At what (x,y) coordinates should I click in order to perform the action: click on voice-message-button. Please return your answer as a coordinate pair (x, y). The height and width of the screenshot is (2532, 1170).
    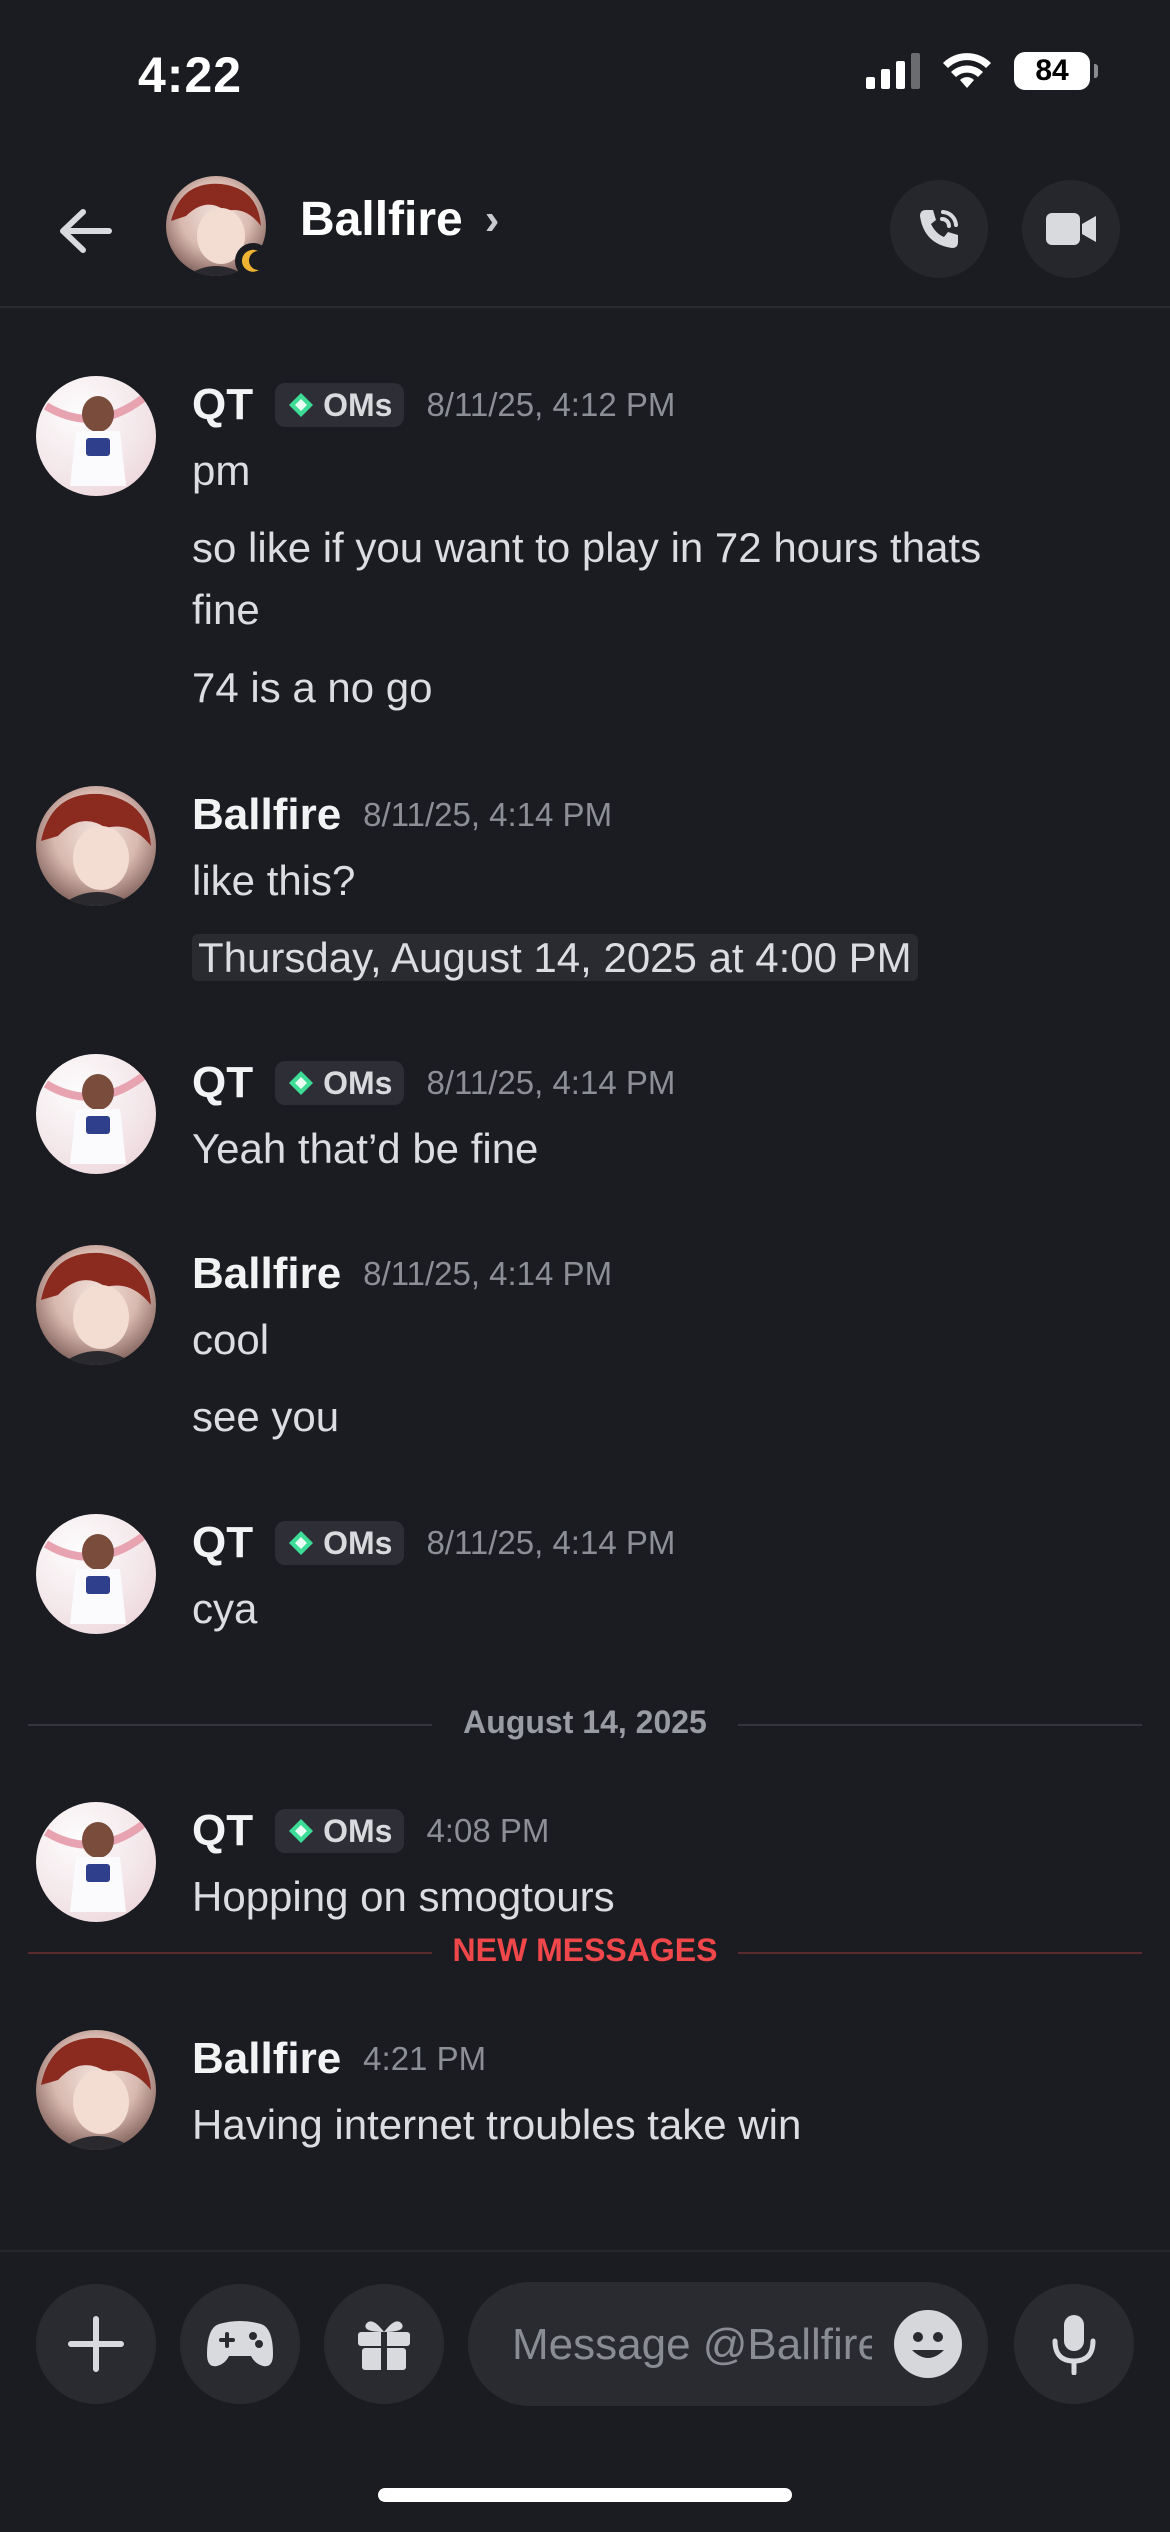
    Looking at the image, I should click on (1074, 2344).